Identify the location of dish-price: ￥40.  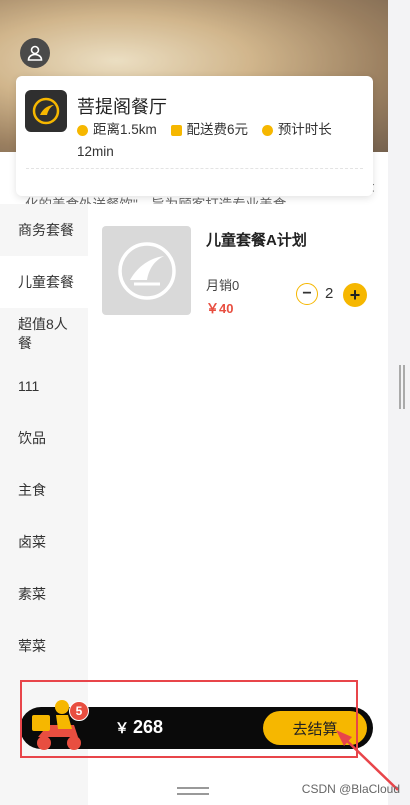
(220, 308).